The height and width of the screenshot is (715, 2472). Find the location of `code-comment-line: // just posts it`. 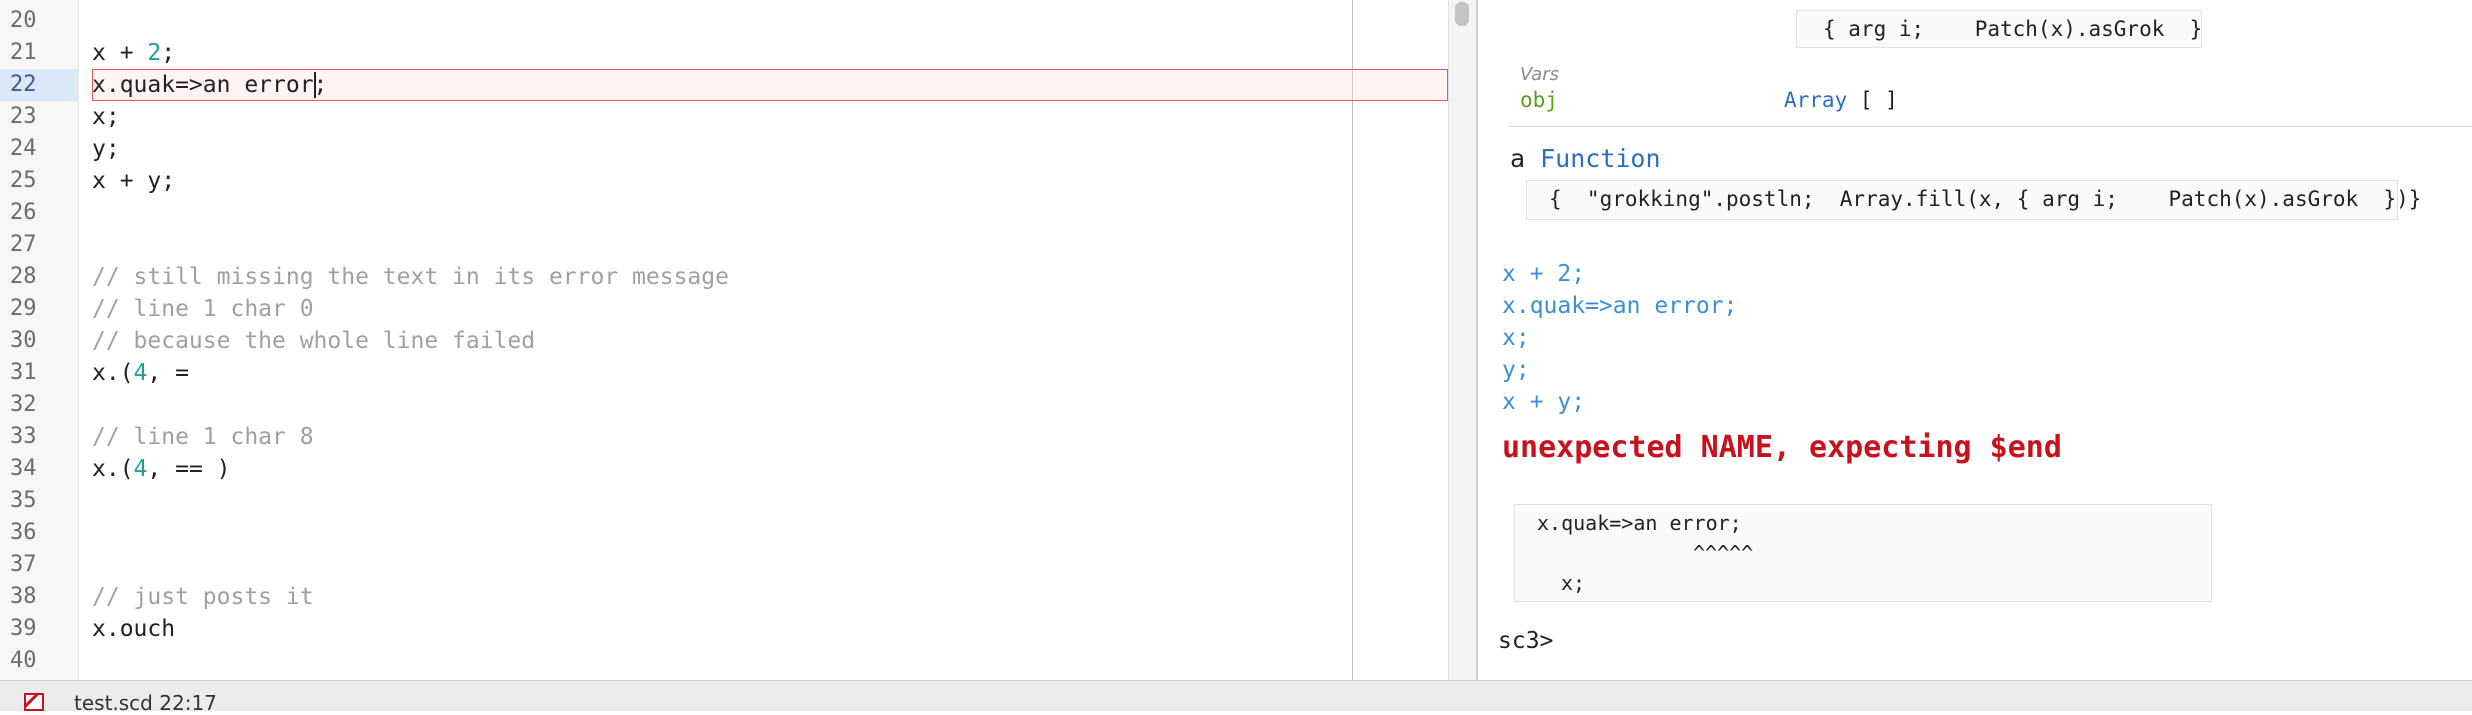

code-comment-line: // just posts it is located at coordinates (762, 597).